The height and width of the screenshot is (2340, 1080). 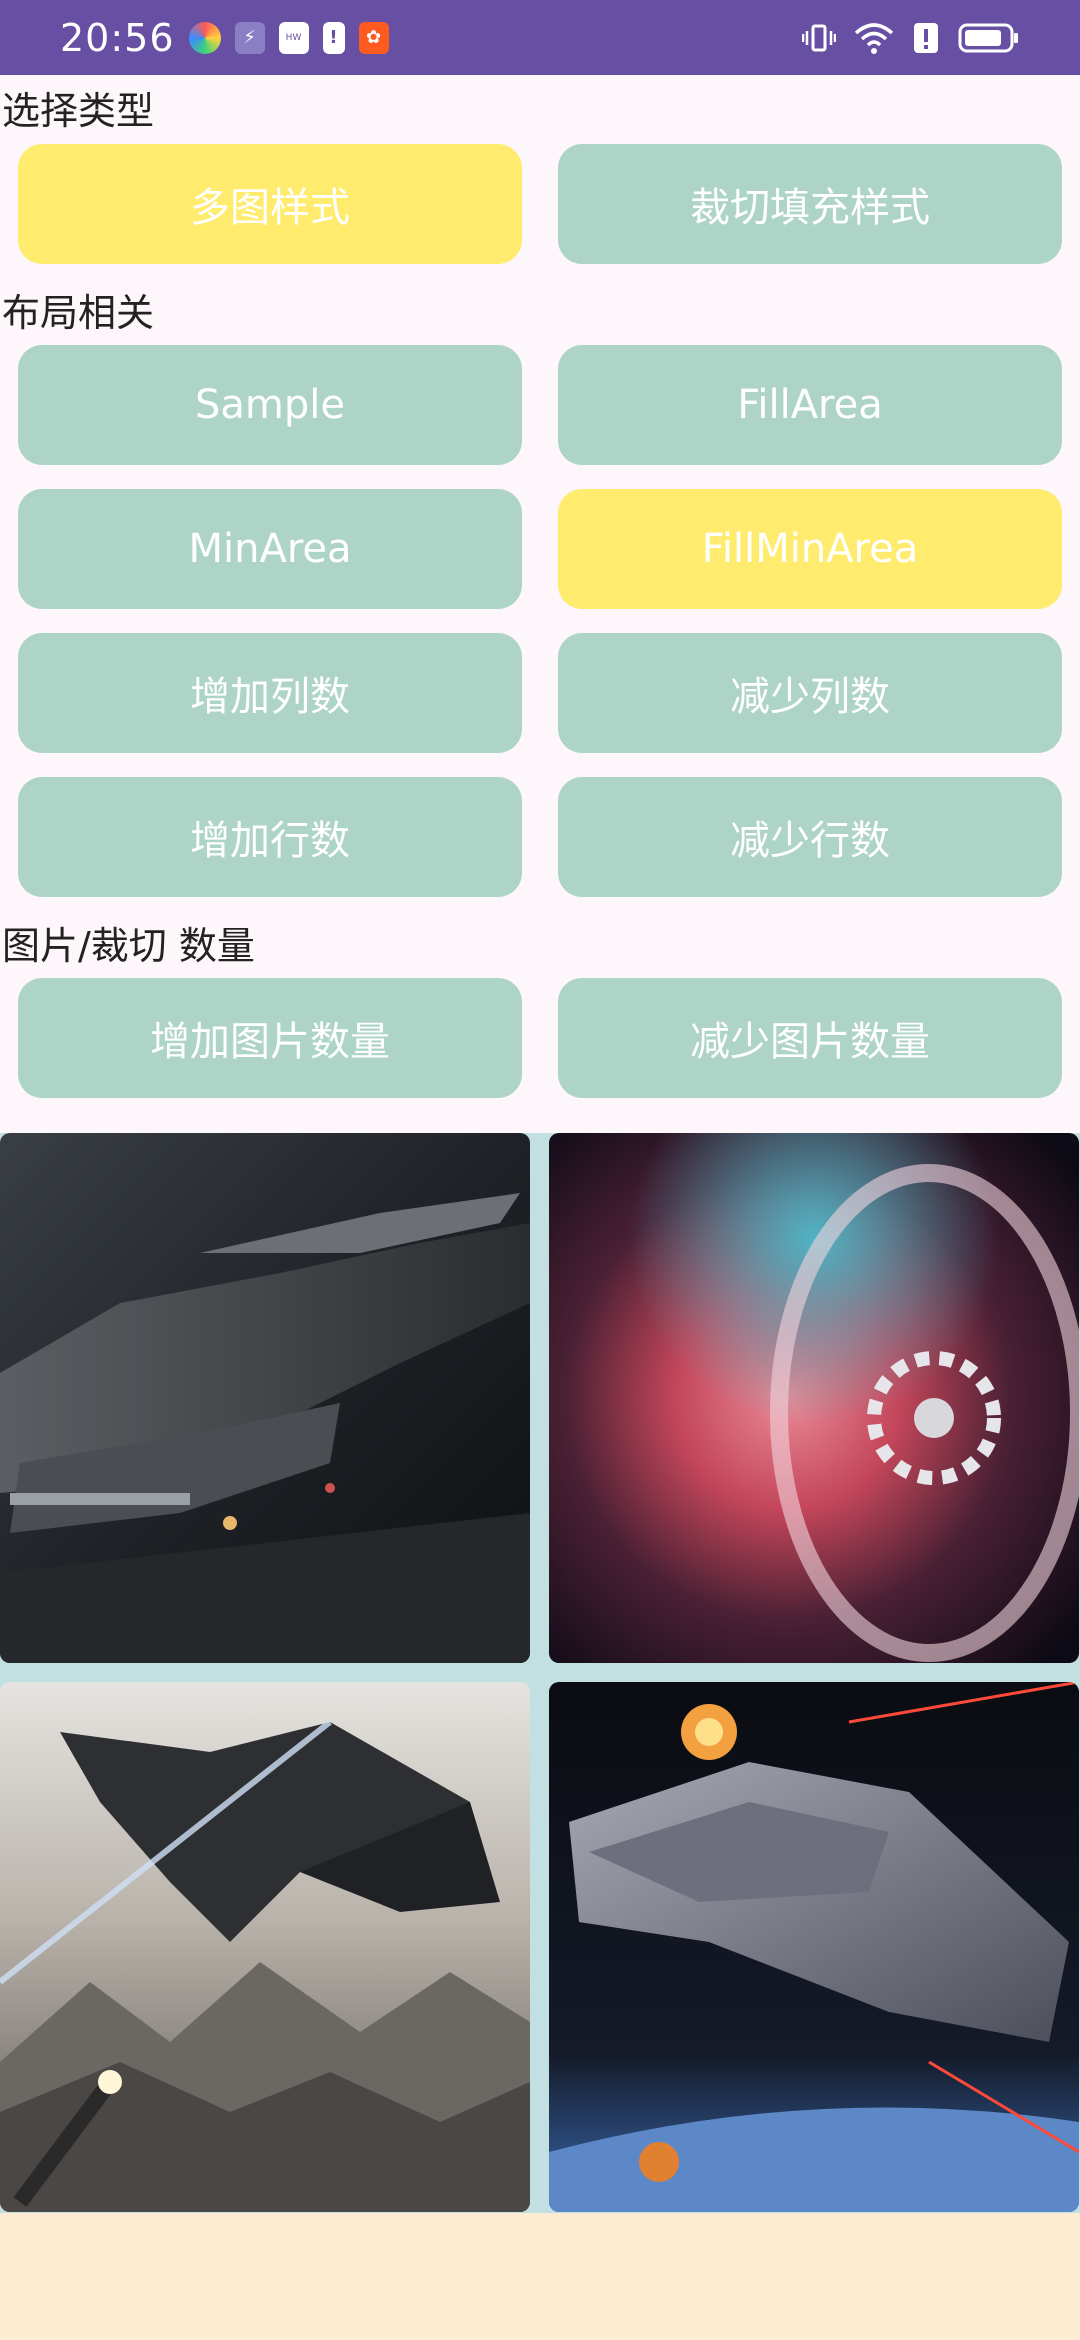 I want to click on wifi-icon, so click(x=874, y=38).